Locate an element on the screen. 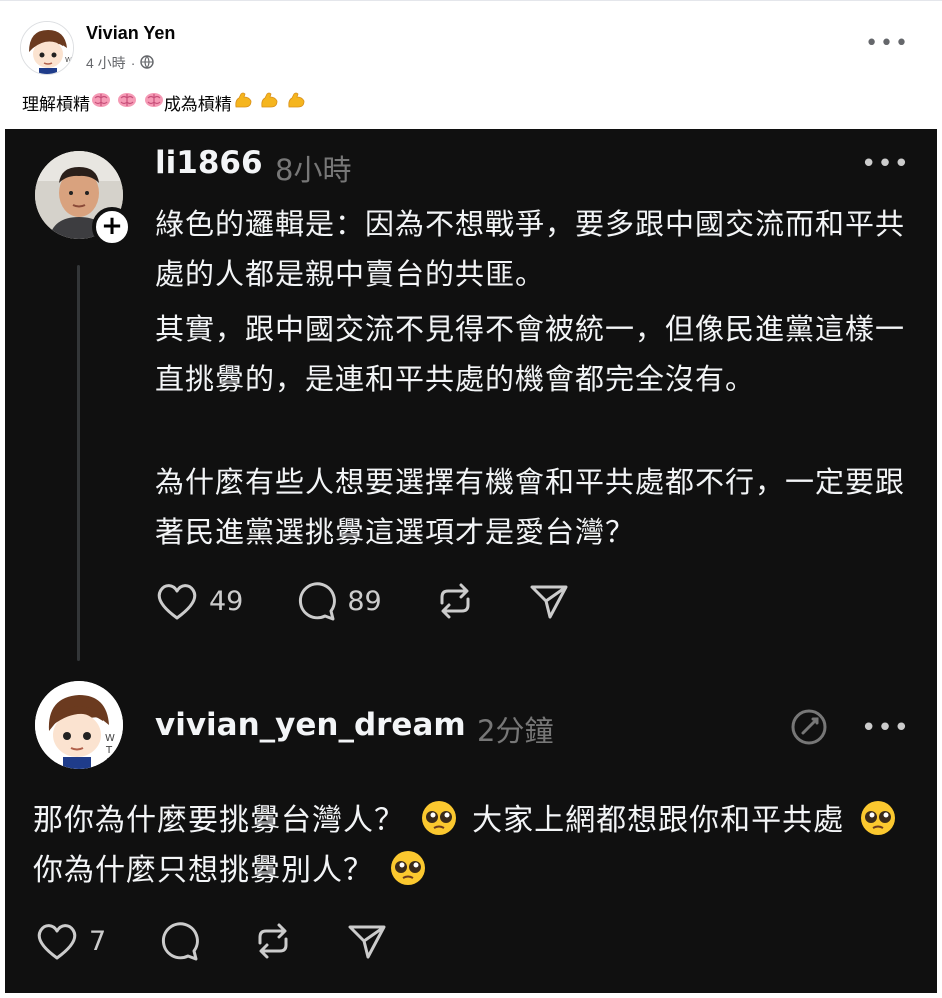 This screenshot has width=942, height=998. like-button: 49 is located at coordinates (199, 601).